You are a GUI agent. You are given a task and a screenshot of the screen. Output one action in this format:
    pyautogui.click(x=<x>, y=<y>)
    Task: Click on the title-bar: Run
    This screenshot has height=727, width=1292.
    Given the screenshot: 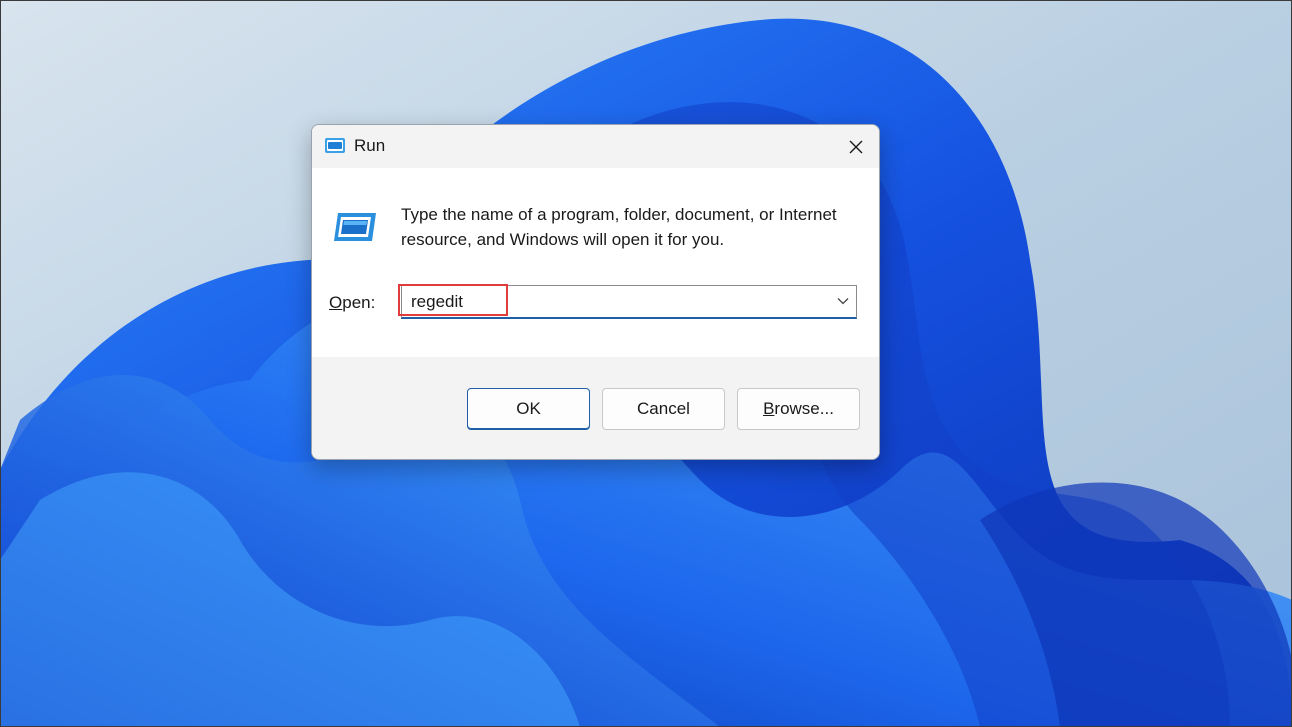 What is the action you would take?
    pyautogui.click(x=595, y=146)
    